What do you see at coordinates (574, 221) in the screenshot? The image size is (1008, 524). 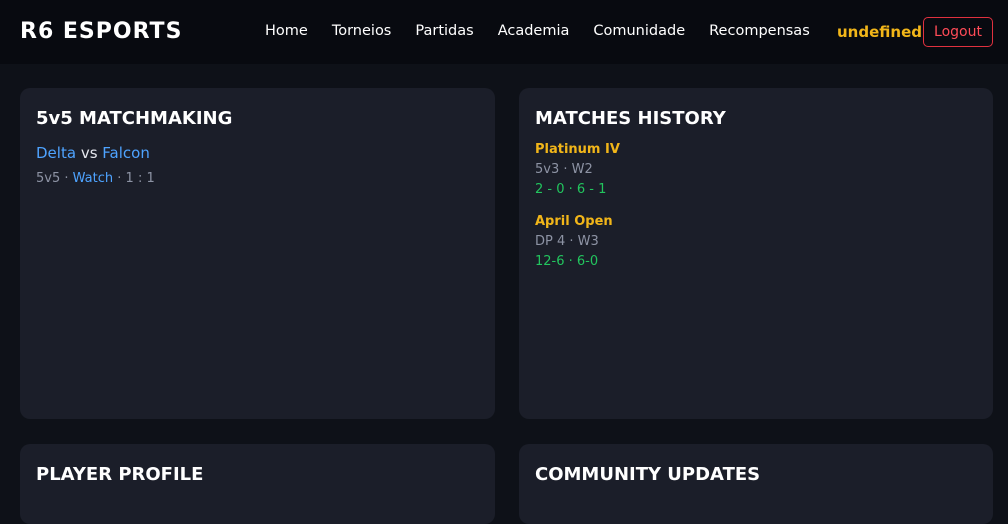 I see `history-event-name: April Open` at bounding box center [574, 221].